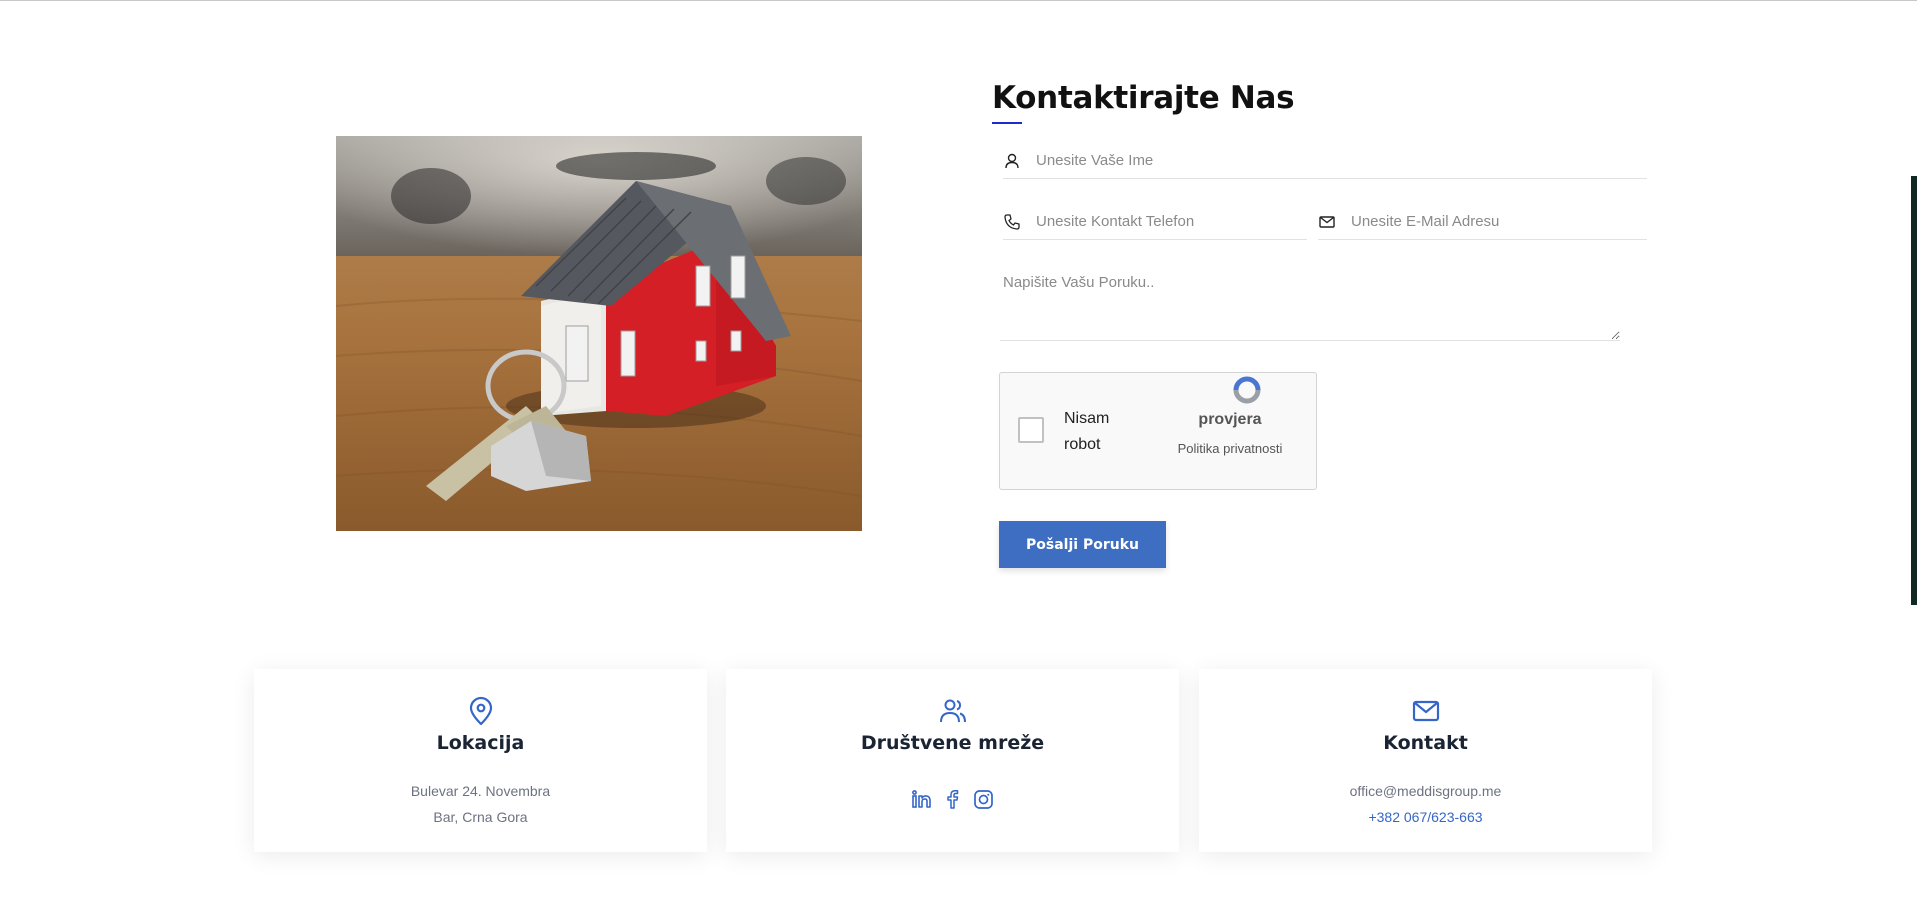 The height and width of the screenshot is (910, 1917). I want to click on address-line-2: Bar, Crna Gora, so click(480, 817).